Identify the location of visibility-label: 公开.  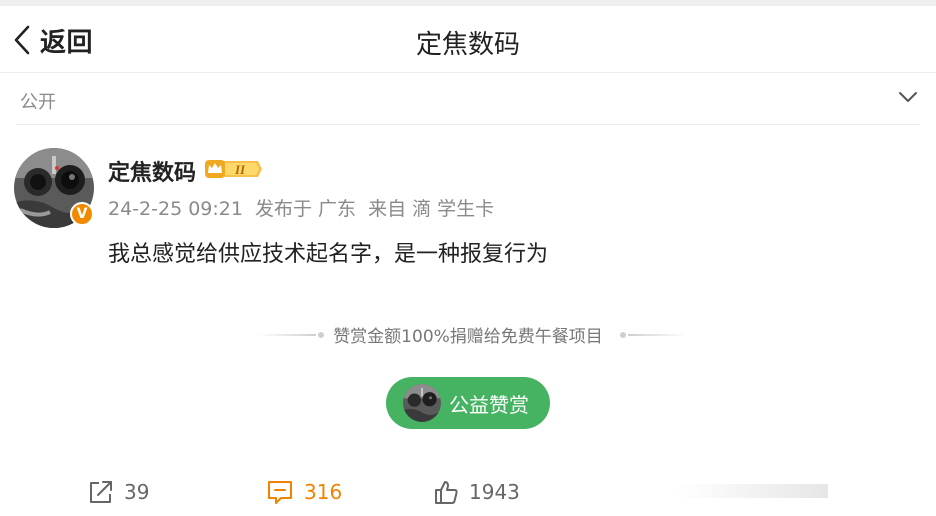
(38, 102).